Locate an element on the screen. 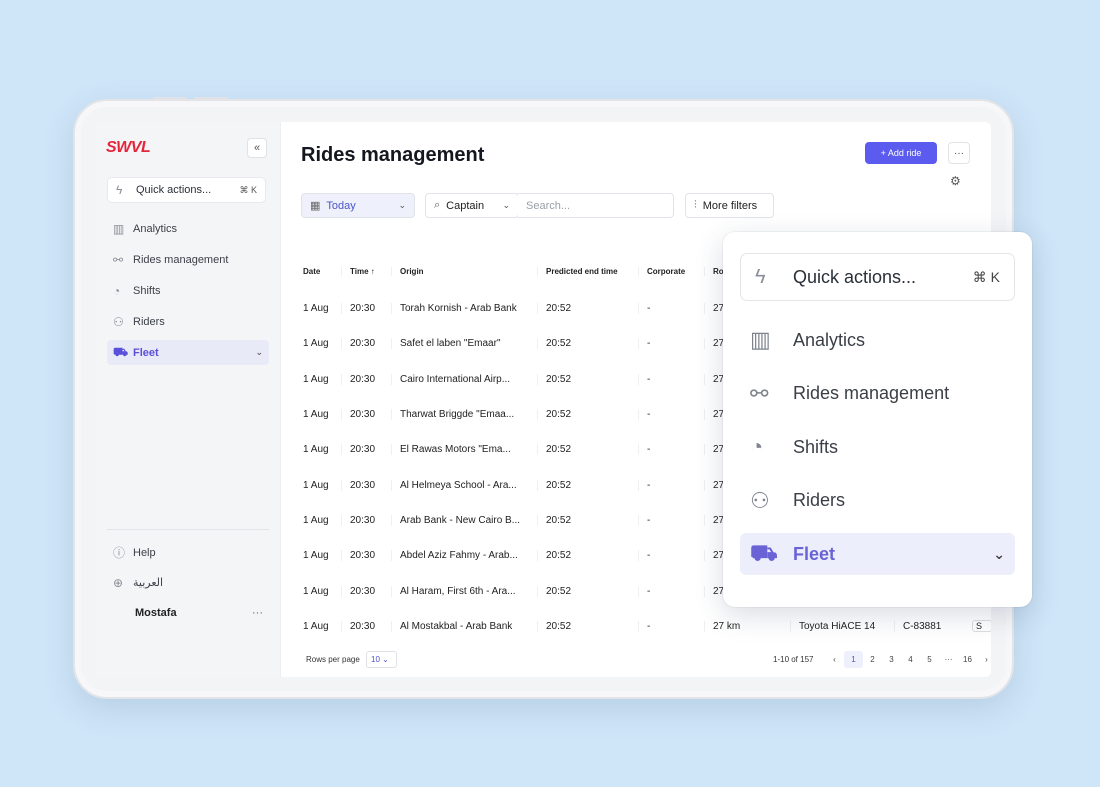  page-button: 3 is located at coordinates (891, 659).